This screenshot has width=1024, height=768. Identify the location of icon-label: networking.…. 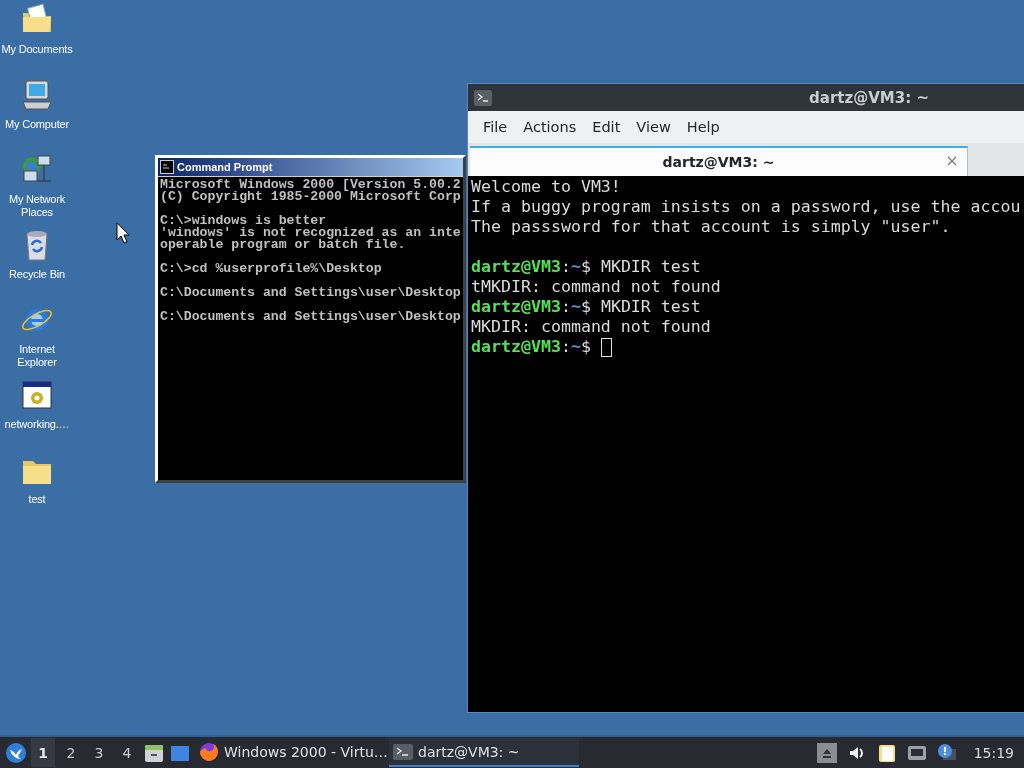
(37, 424).